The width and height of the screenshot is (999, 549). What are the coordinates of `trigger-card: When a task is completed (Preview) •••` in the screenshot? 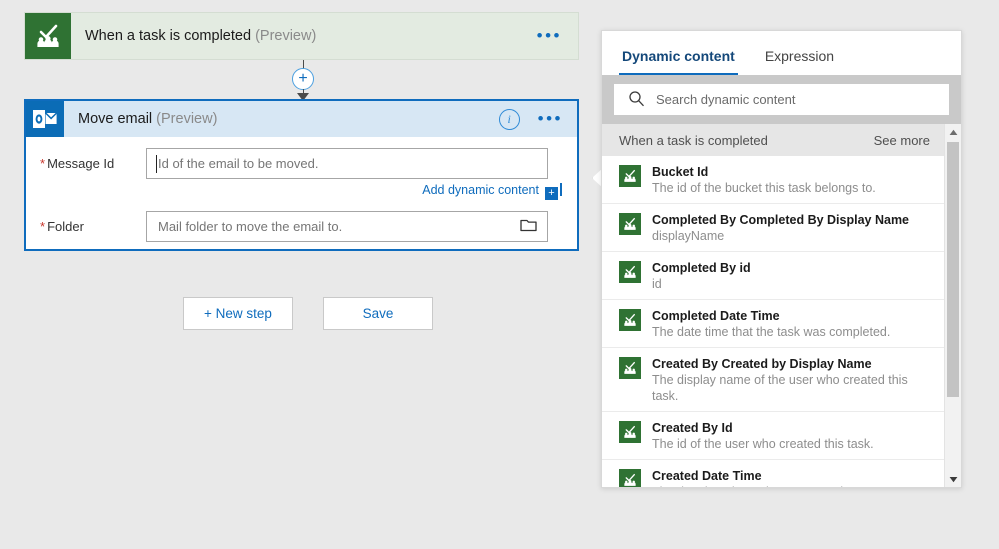 It's located at (301, 36).